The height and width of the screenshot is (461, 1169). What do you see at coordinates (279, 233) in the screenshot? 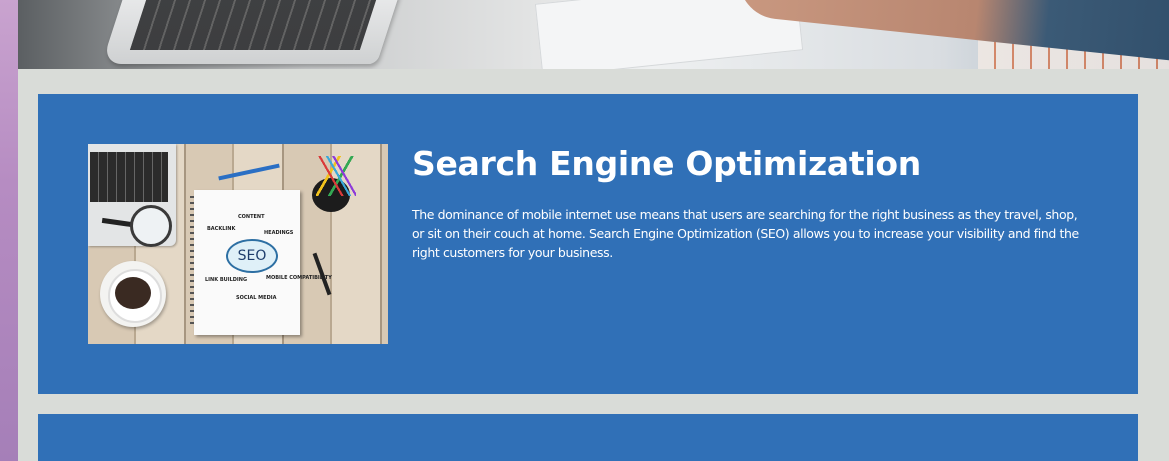
I see `image-word-headings: HEADINGS` at bounding box center [279, 233].